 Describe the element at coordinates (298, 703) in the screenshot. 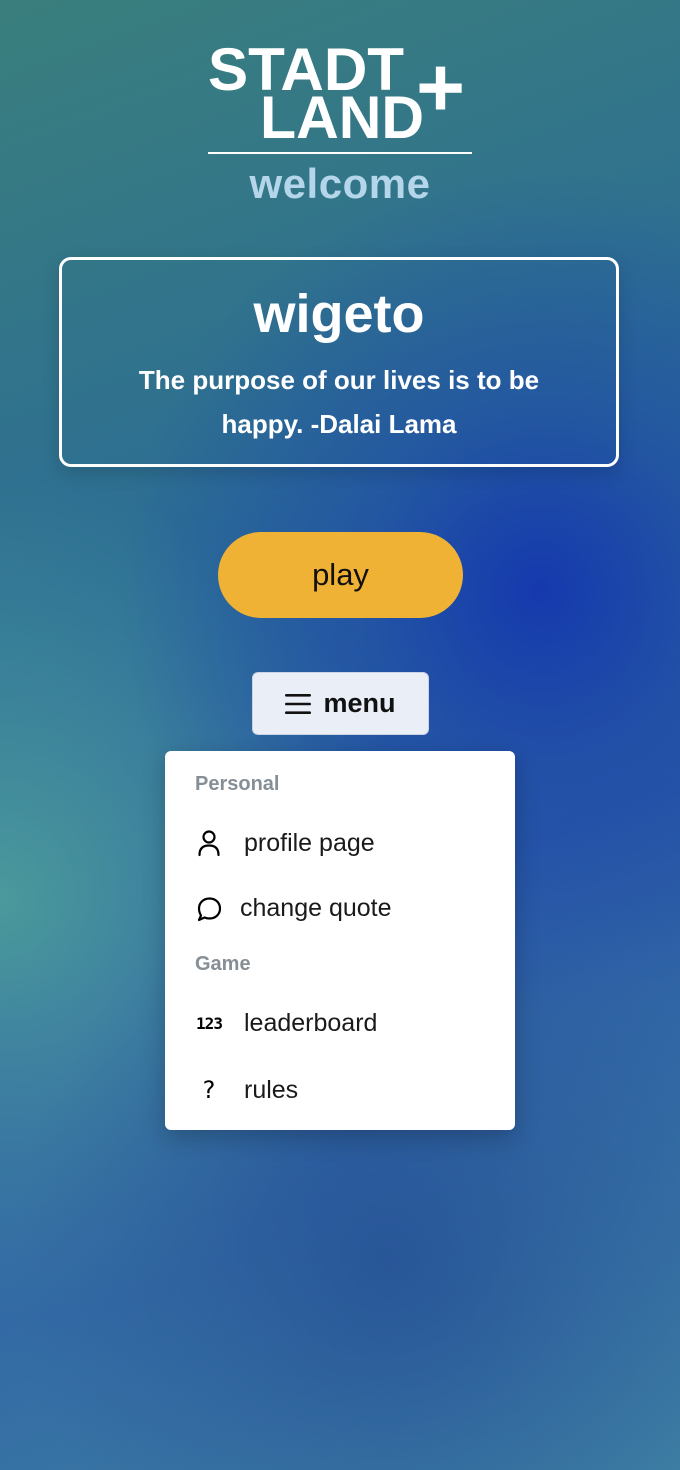

I see `hamburger-icon` at that location.